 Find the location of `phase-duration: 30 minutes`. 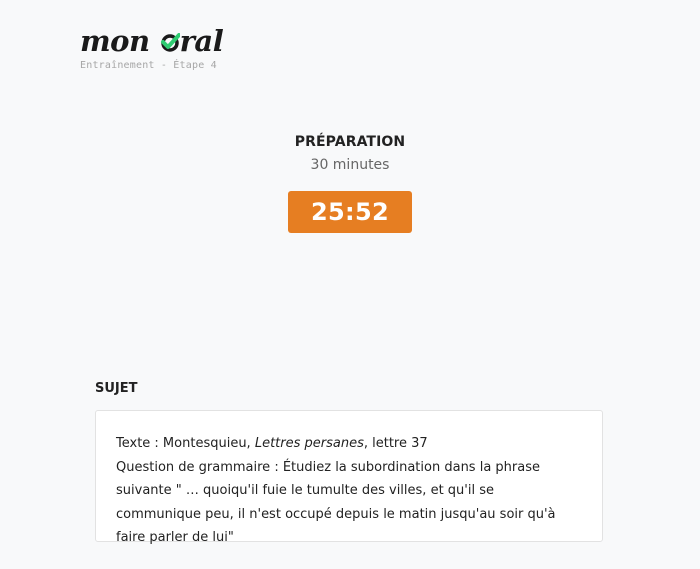

phase-duration: 30 minutes is located at coordinates (350, 165).